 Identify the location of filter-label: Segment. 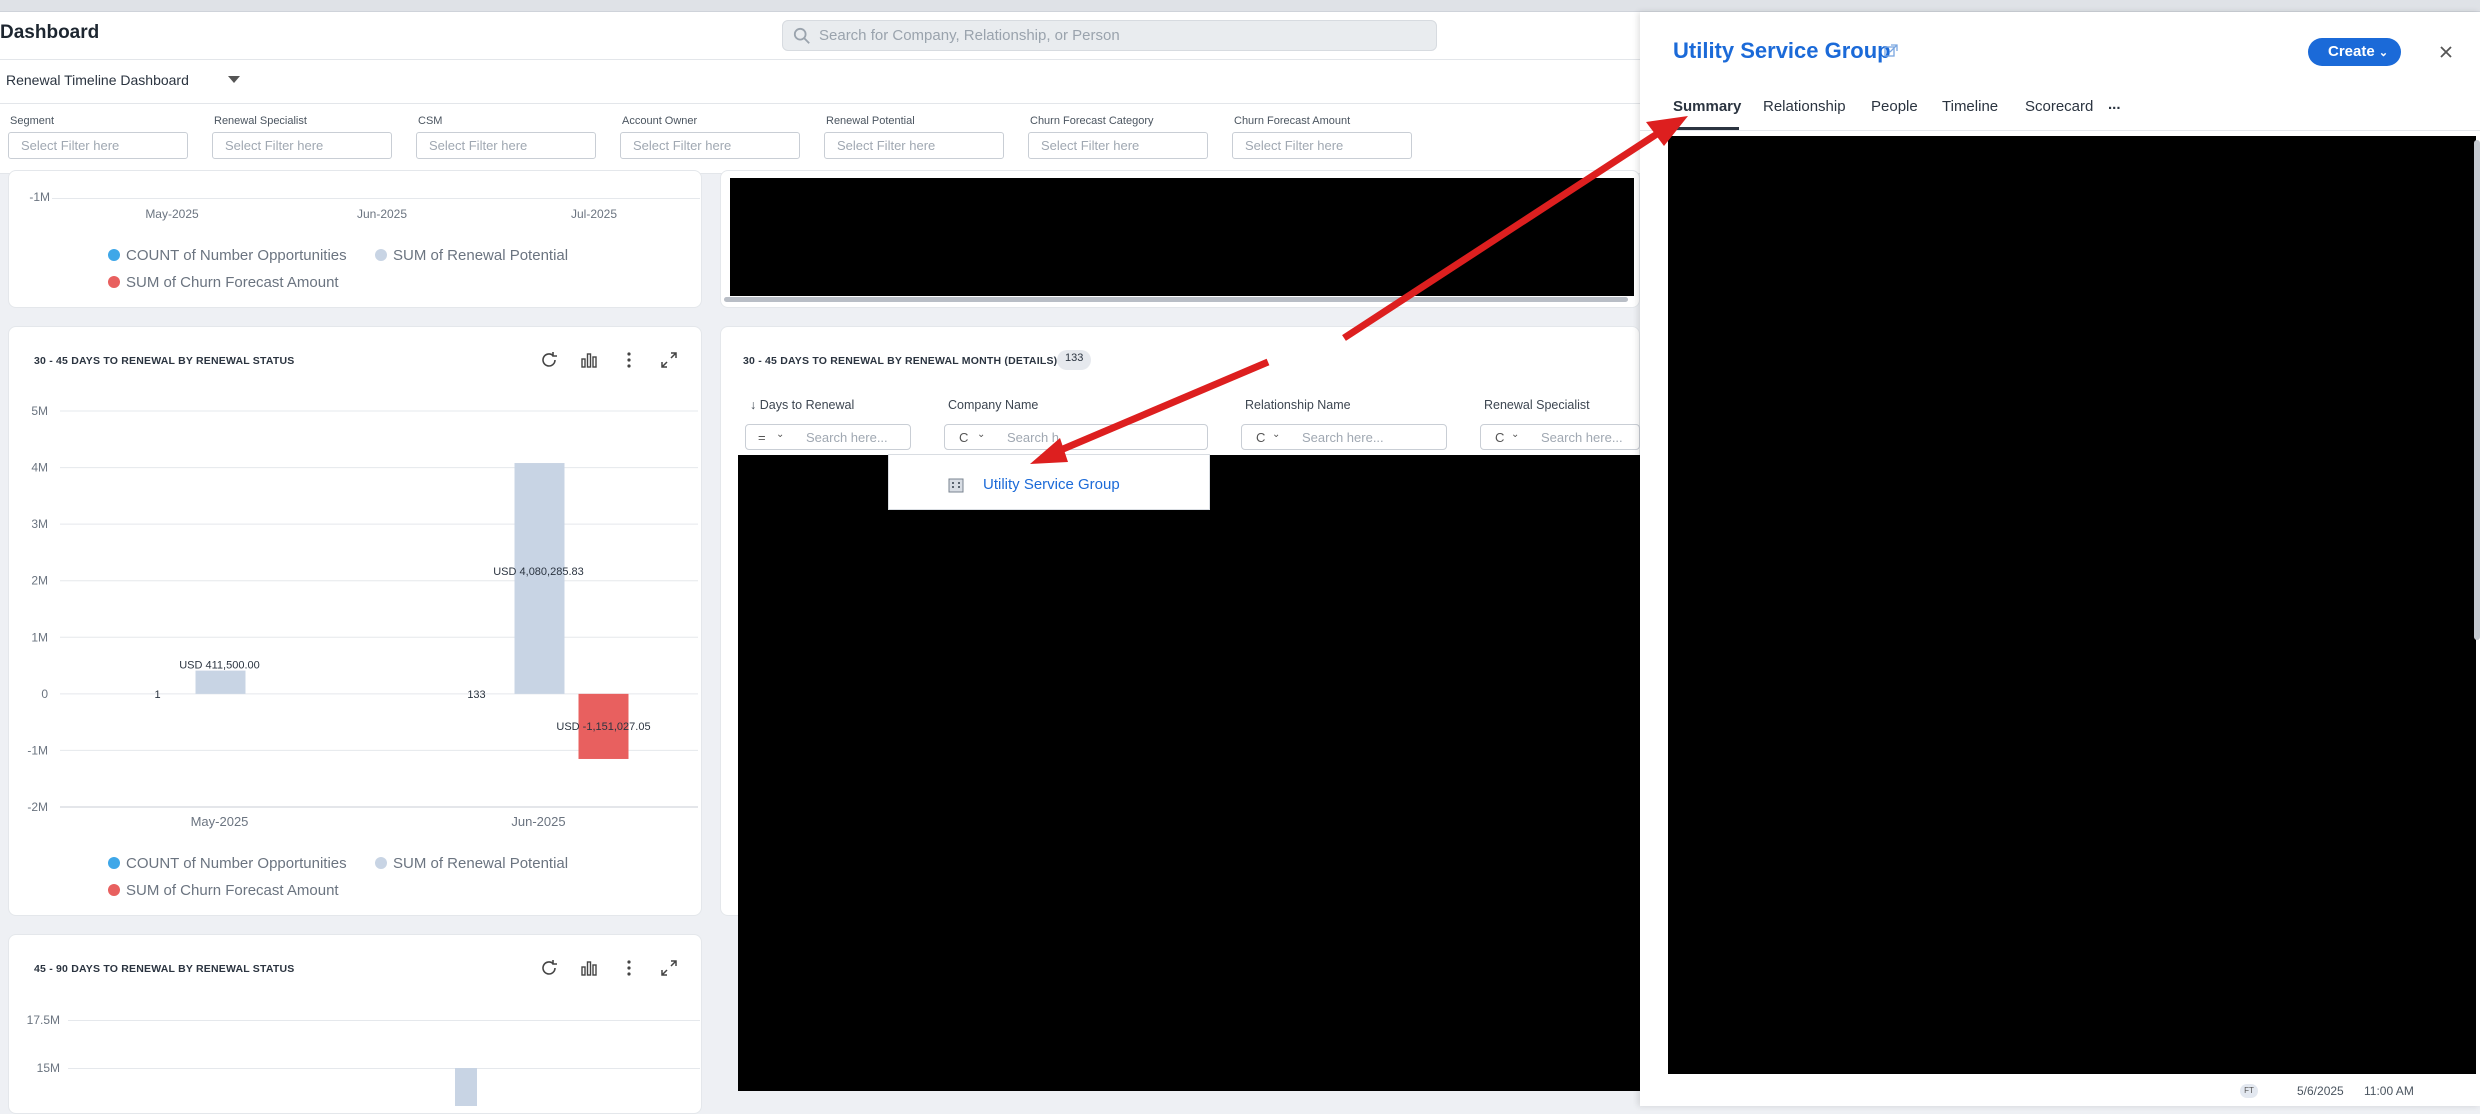
(32, 121).